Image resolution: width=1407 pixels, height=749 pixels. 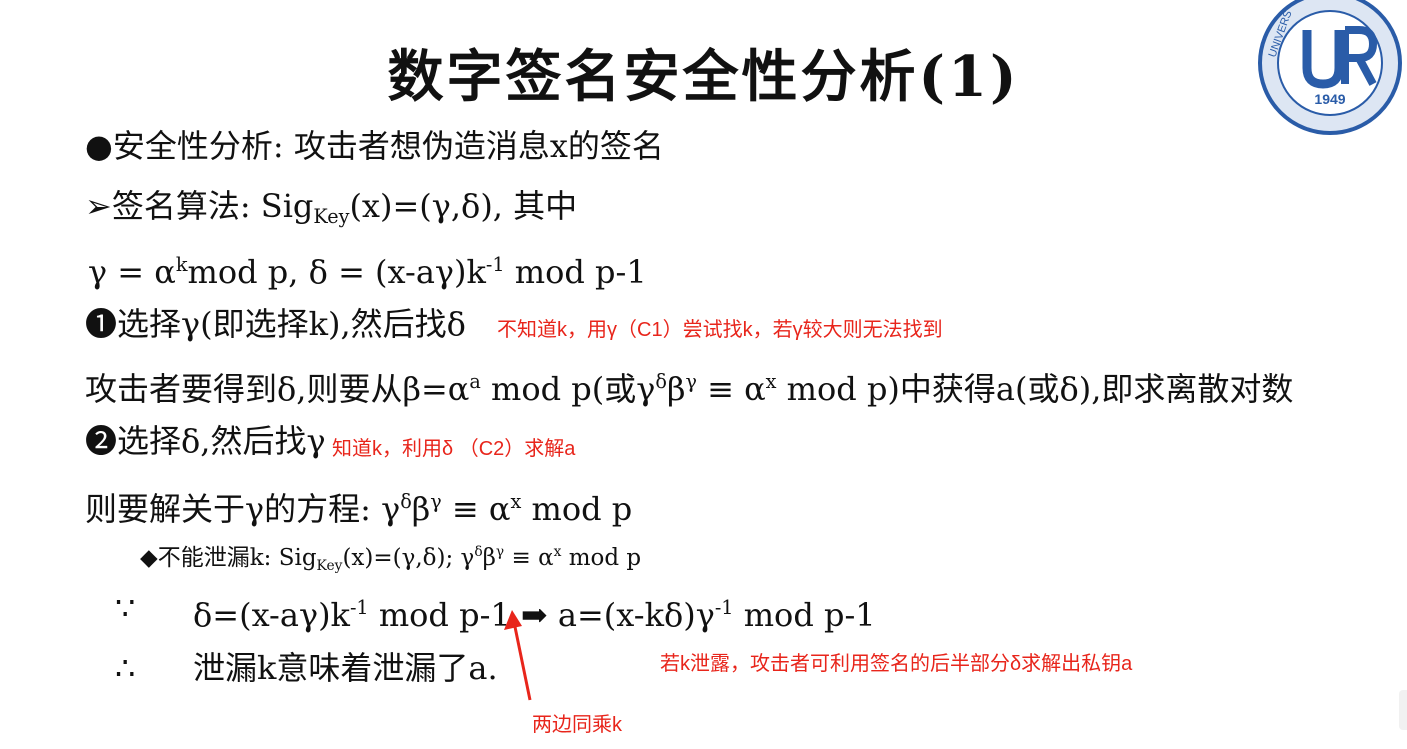 What do you see at coordinates (1329, 99) in the screenshot?
I see `svg-text: 1949` at bounding box center [1329, 99].